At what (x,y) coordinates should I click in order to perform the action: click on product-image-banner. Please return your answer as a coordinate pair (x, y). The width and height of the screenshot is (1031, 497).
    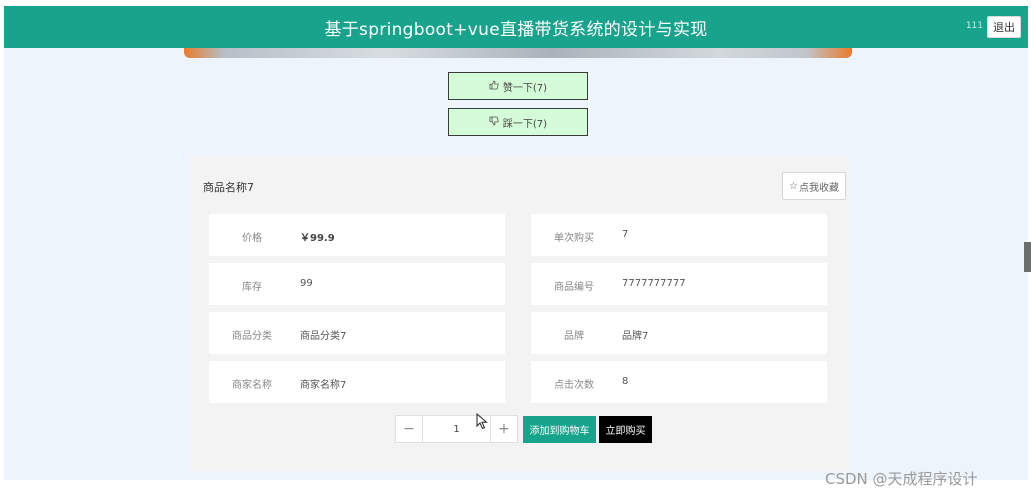
    Looking at the image, I should click on (518, 53).